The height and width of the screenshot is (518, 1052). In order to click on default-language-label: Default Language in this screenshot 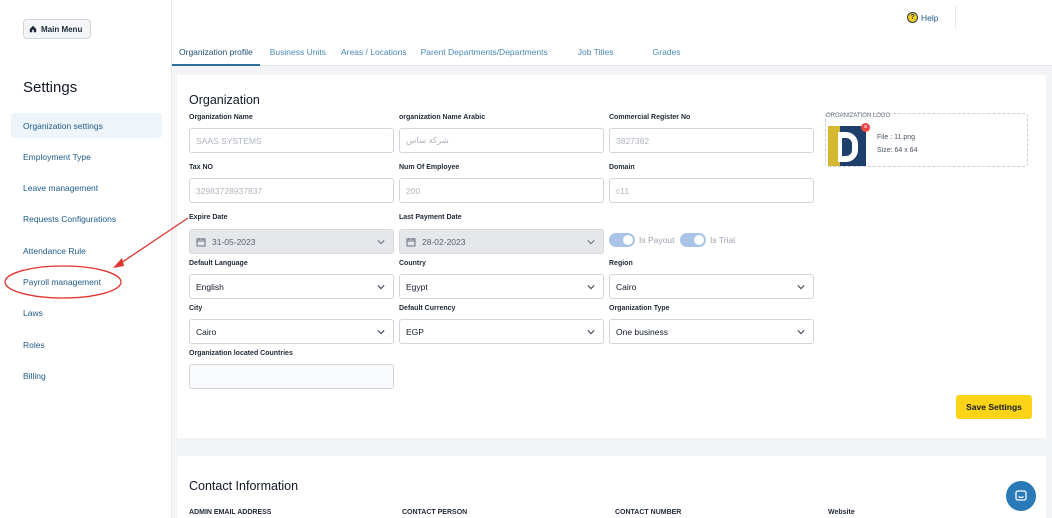, I will do `click(218, 263)`.